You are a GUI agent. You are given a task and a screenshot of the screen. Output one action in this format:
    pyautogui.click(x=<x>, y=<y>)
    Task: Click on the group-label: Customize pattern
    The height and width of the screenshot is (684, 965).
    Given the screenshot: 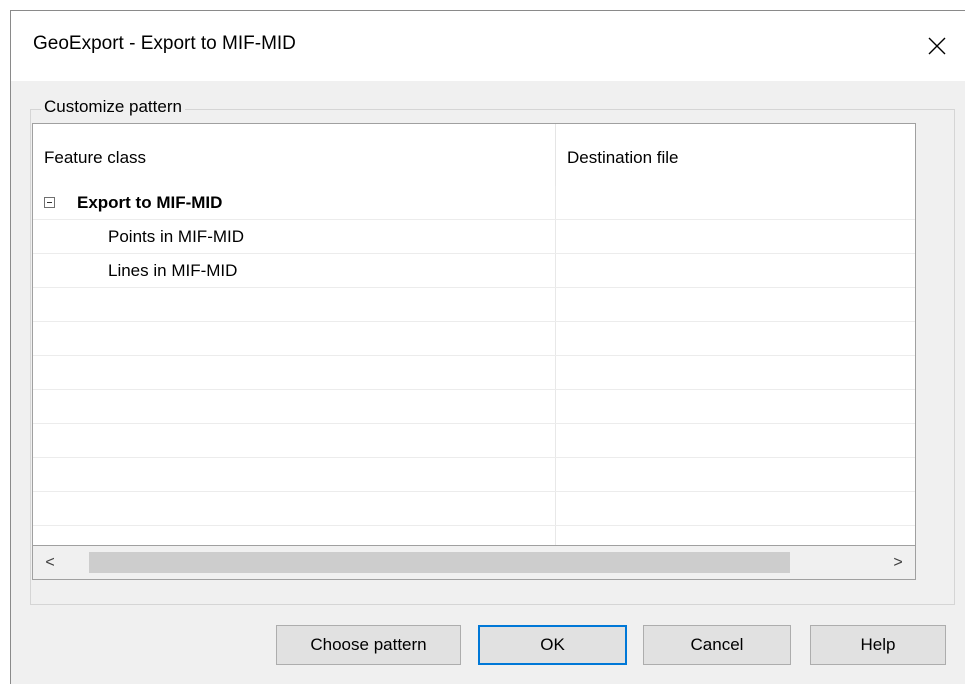 What is the action you would take?
    pyautogui.click(x=113, y=107)
    